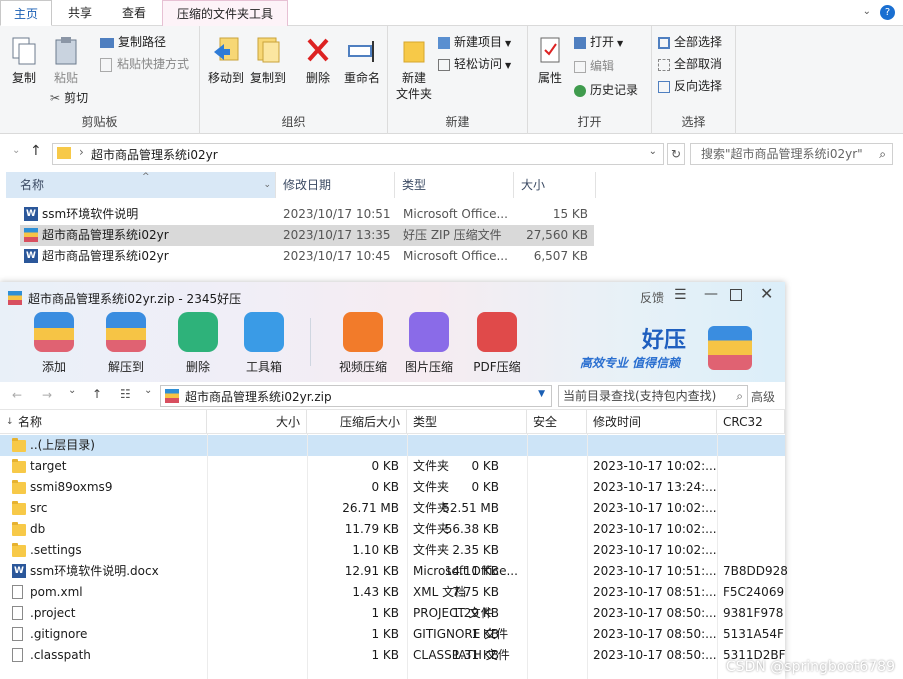 This screenshot has width=903, height=679. Describe the element at coordinates (144, 64) in the screenshot. I see `paste-shortcut-button: 粘贴快捷方式` at that location.